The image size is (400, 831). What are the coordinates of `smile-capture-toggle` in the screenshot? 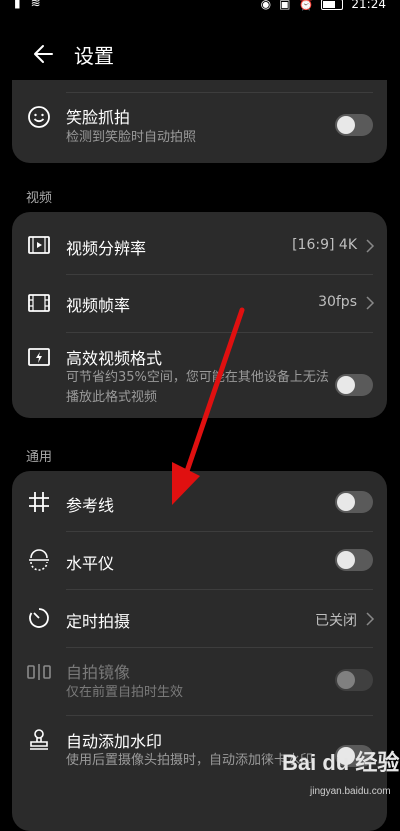 It's located at (354, 125).